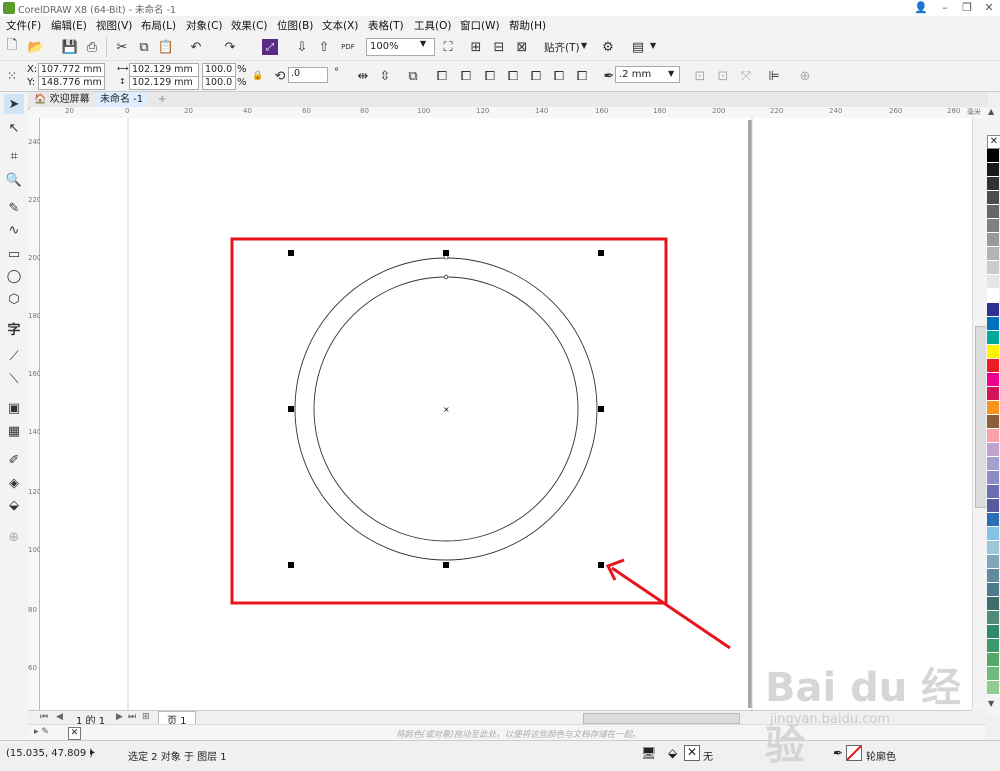 This screenshot has height=771, width=1000. What do you see at coordinates (62, 99) in the screenshot?
I see `tab-welcome: 🏠 欢迎屏幕` at bounding box center [62, 99].